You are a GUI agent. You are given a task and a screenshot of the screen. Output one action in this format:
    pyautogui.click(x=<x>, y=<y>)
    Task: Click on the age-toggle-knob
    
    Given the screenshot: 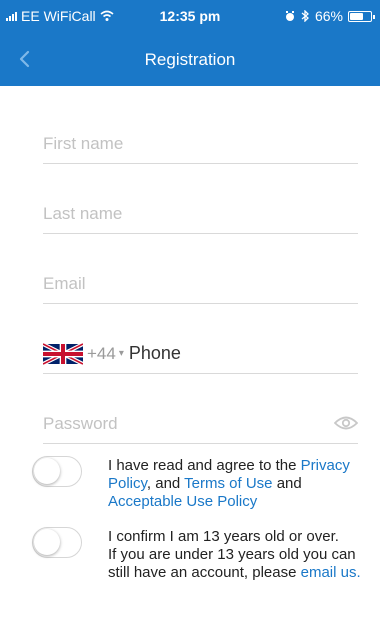 What is the action you would take?
    pyautogui.click(x=47, y=542)
    